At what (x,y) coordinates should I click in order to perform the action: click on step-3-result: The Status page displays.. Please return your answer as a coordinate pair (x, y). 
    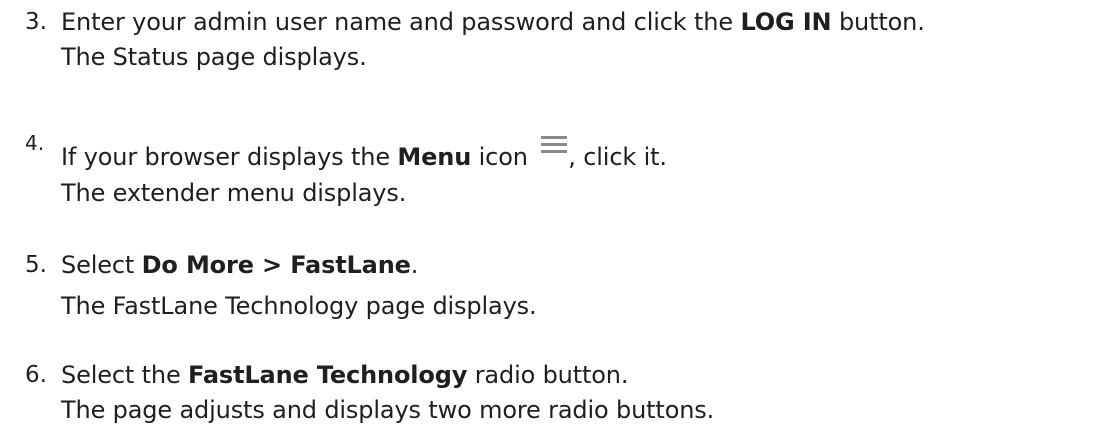
    Looking at the image, I should click on (214, 57).